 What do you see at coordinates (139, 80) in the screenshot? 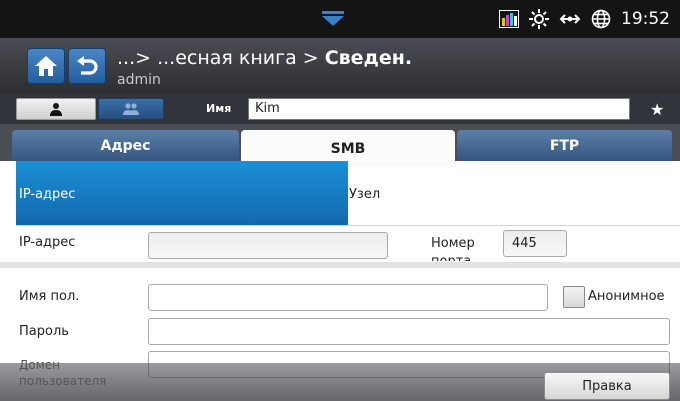
I see `user-name: admin` at bounding box center [139, 80].